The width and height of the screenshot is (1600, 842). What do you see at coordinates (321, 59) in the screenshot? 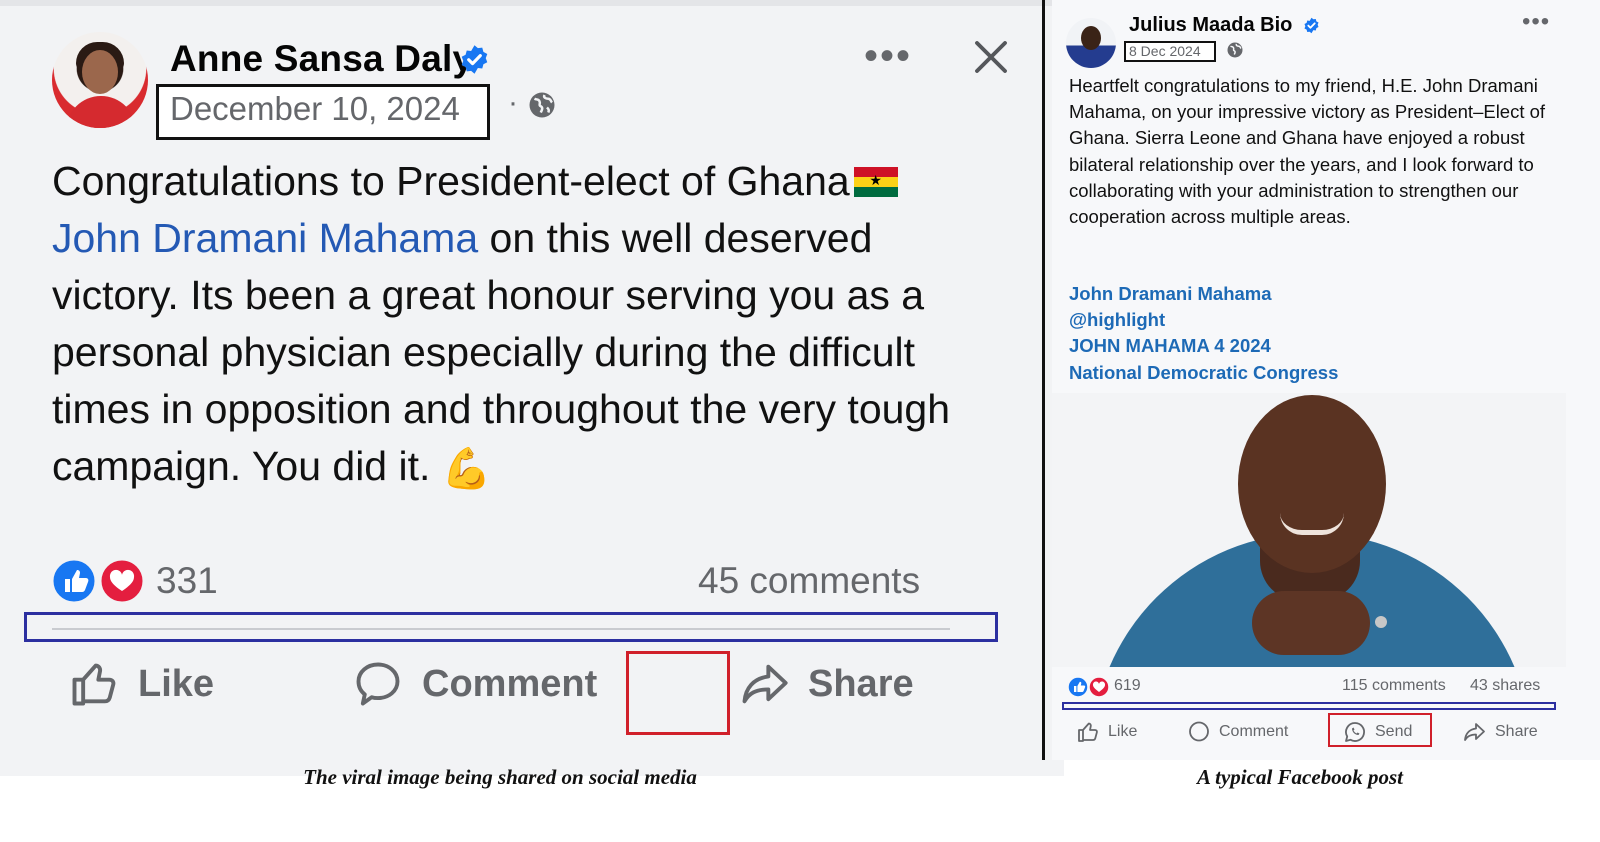
I see `author-name: Anne Sansa Daly` at bounding box center [321, 59].